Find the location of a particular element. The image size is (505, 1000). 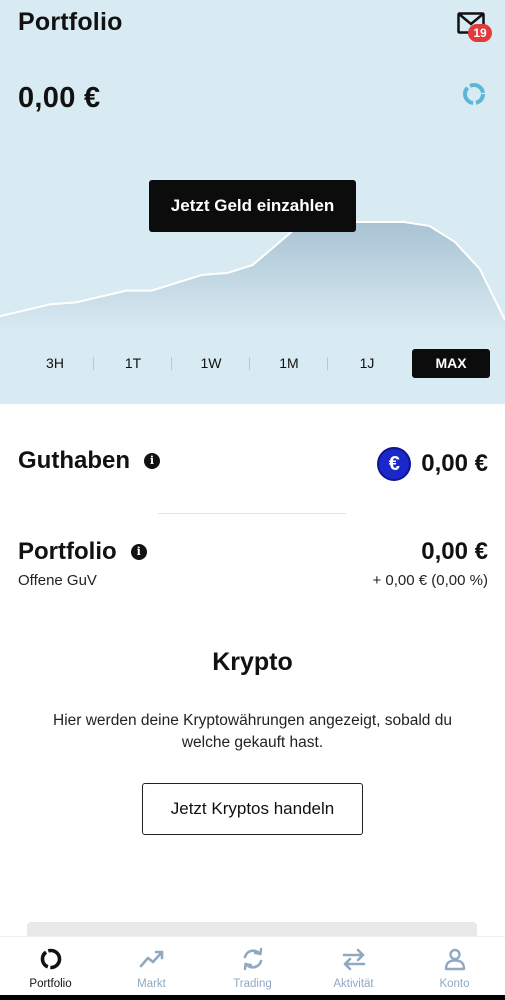

guthaben-value: 0,00 € is located at coordinates (454, 463).